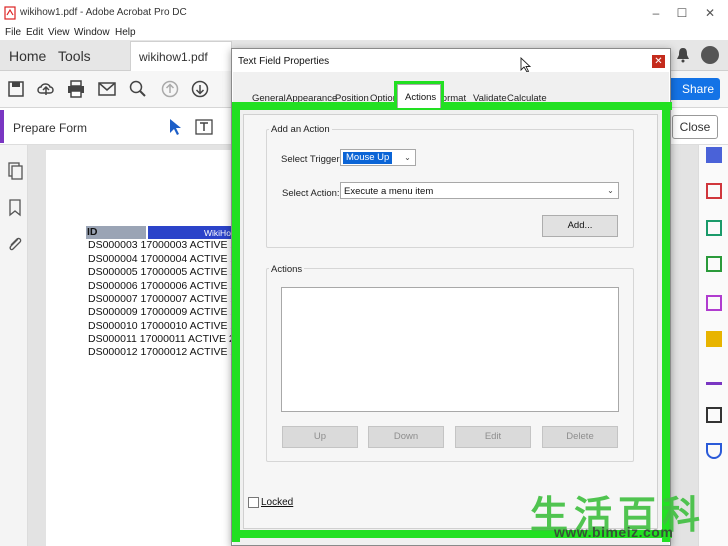  Describe the element at coordinates (525, 65) in the screenshot. I see `mouse-cursor-icon` at that location.